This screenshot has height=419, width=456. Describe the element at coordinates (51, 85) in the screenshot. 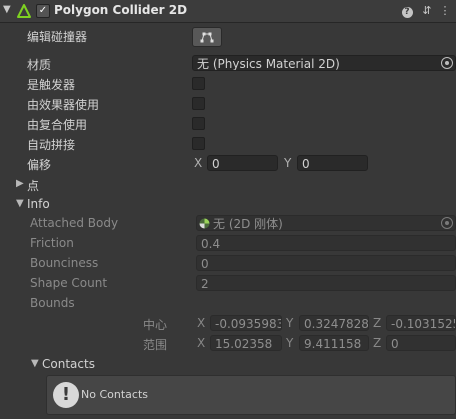

I see `is-trigger-label: 是触发器` at that location.